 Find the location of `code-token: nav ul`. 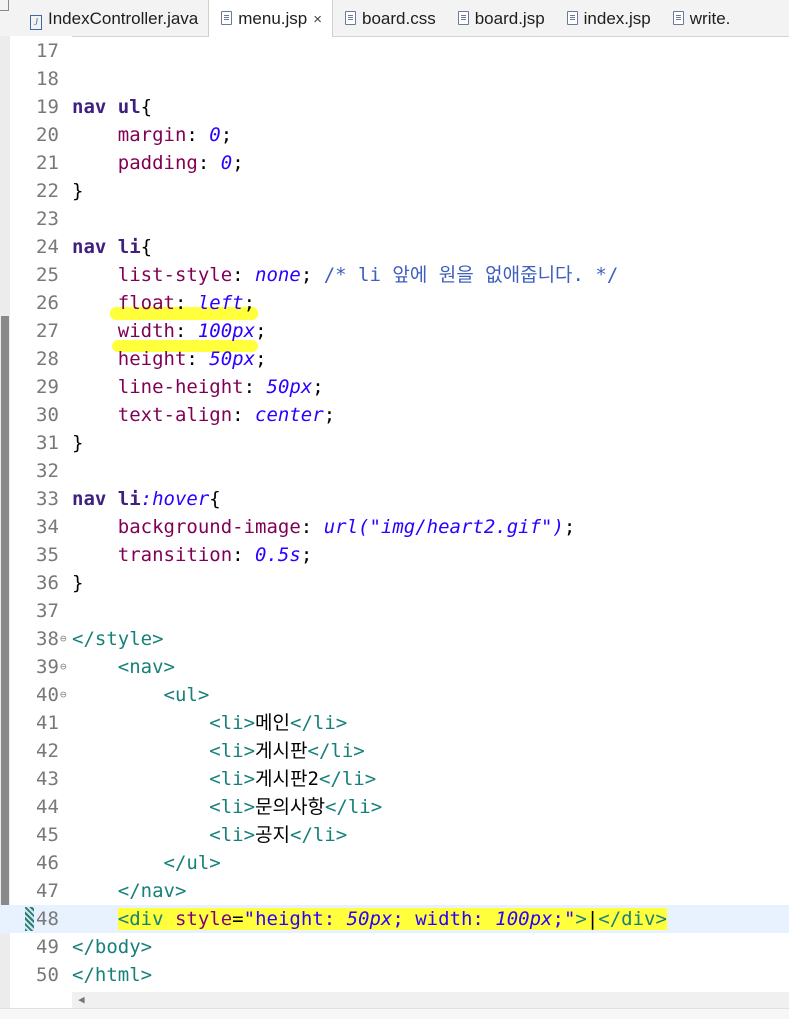

code-token: nav ul is located at coordinates (106, 107).